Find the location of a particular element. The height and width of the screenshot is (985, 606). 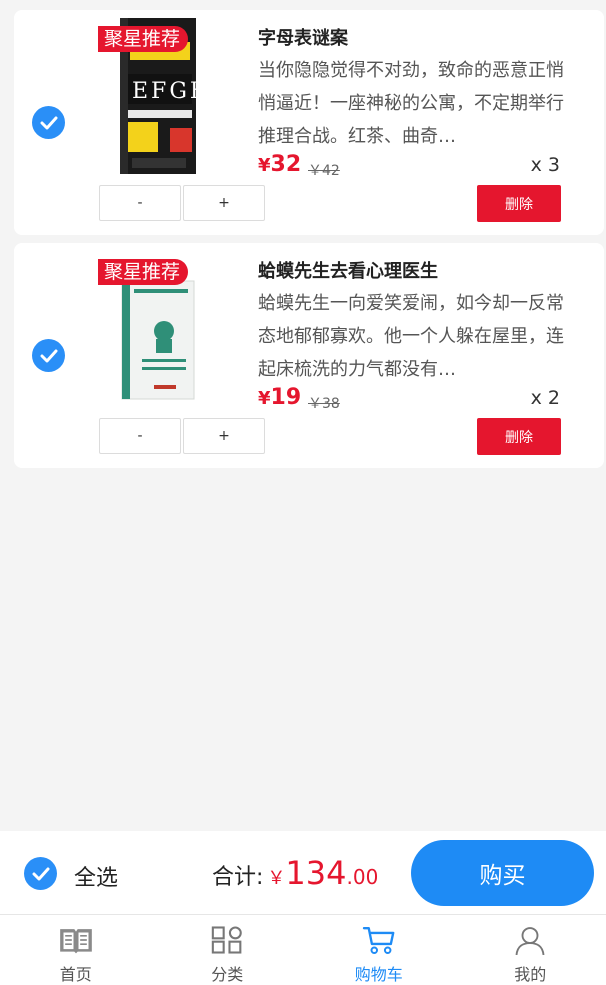

tab-label: 分类 is located at coordinates (227, 974).